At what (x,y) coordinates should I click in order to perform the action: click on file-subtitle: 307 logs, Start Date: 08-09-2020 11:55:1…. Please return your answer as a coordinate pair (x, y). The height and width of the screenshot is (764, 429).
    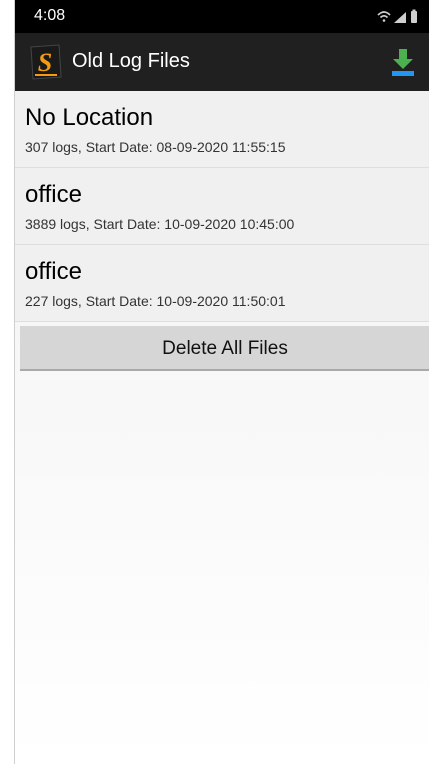
    Looking at the image, I should click on (155, 147).